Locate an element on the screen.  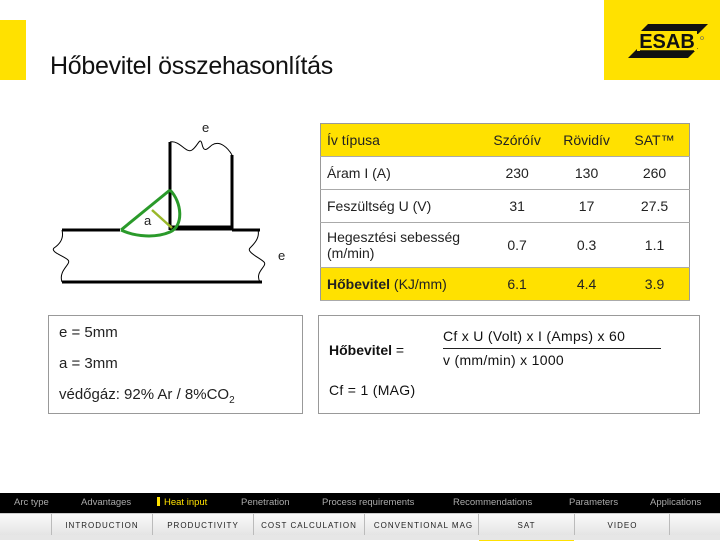
esab-logo-icon: ESAB is located at coordinates (668, 41).